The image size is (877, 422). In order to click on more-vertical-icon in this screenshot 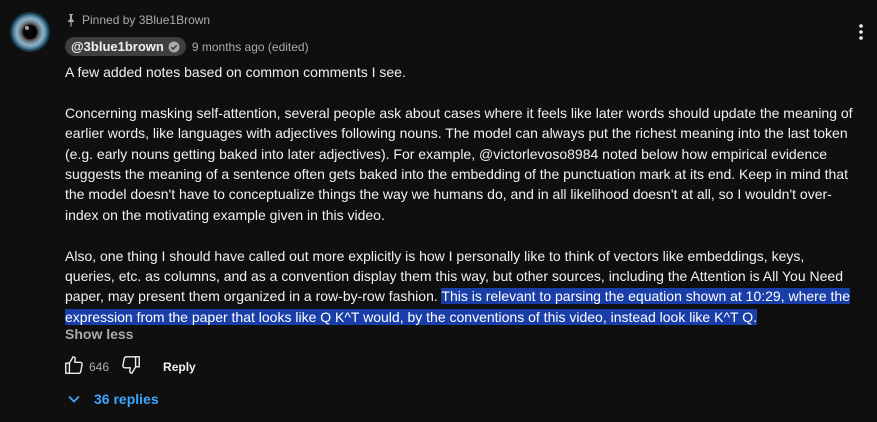, I will do `click(861, 34)`.